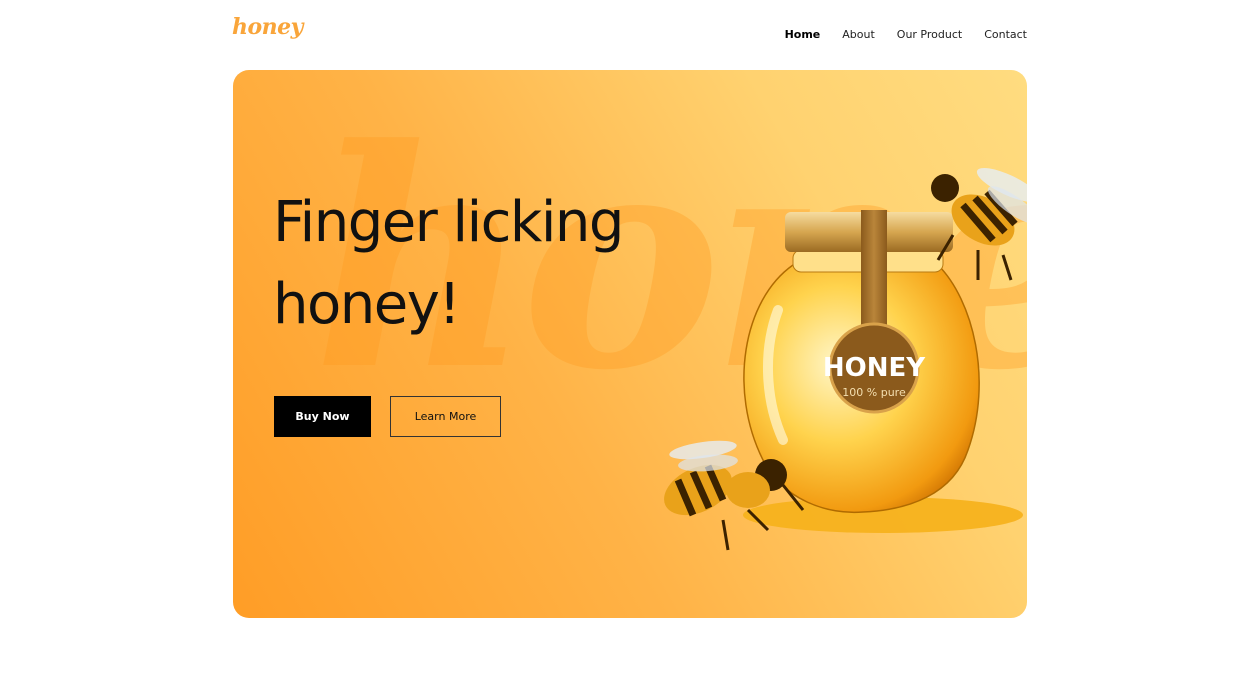 This screenshot has width=1259, height=679. Describe the element at coordinates (858, 34) in the screenshot. I see `nav-about: About` at that location.